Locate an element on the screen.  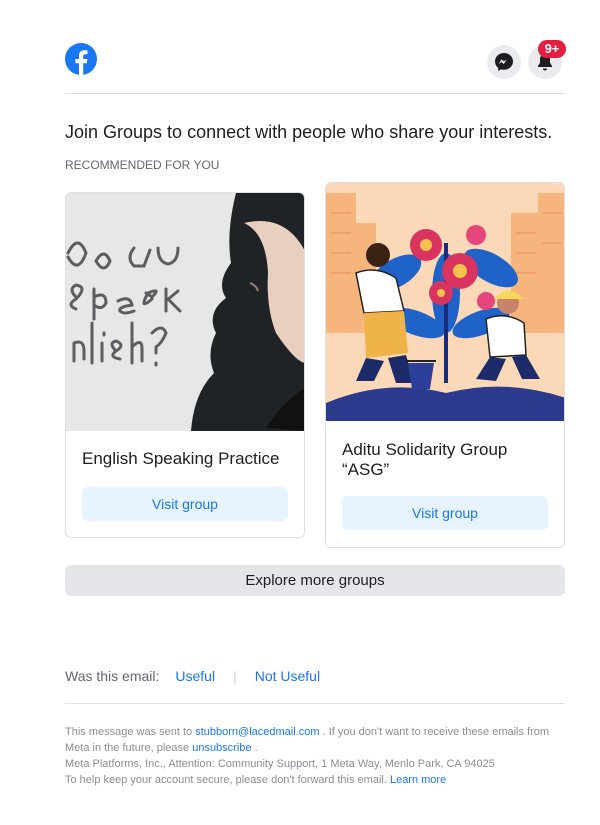
email-feedback: Was this email: Useful | Not Useful is located at coordinates (192, 676).